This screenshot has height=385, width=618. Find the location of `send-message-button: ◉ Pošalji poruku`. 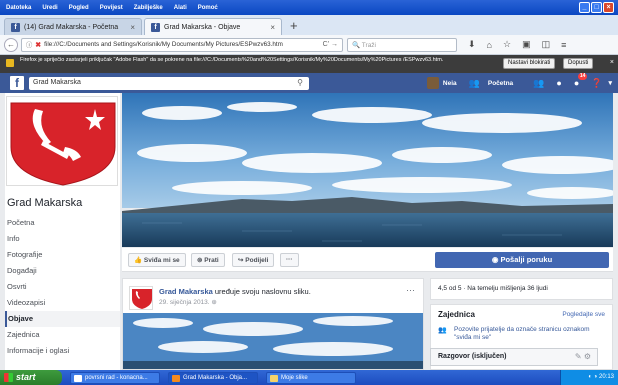

send-message-button: ◉ Pošalji poruku is located at coordinates (522, 260).